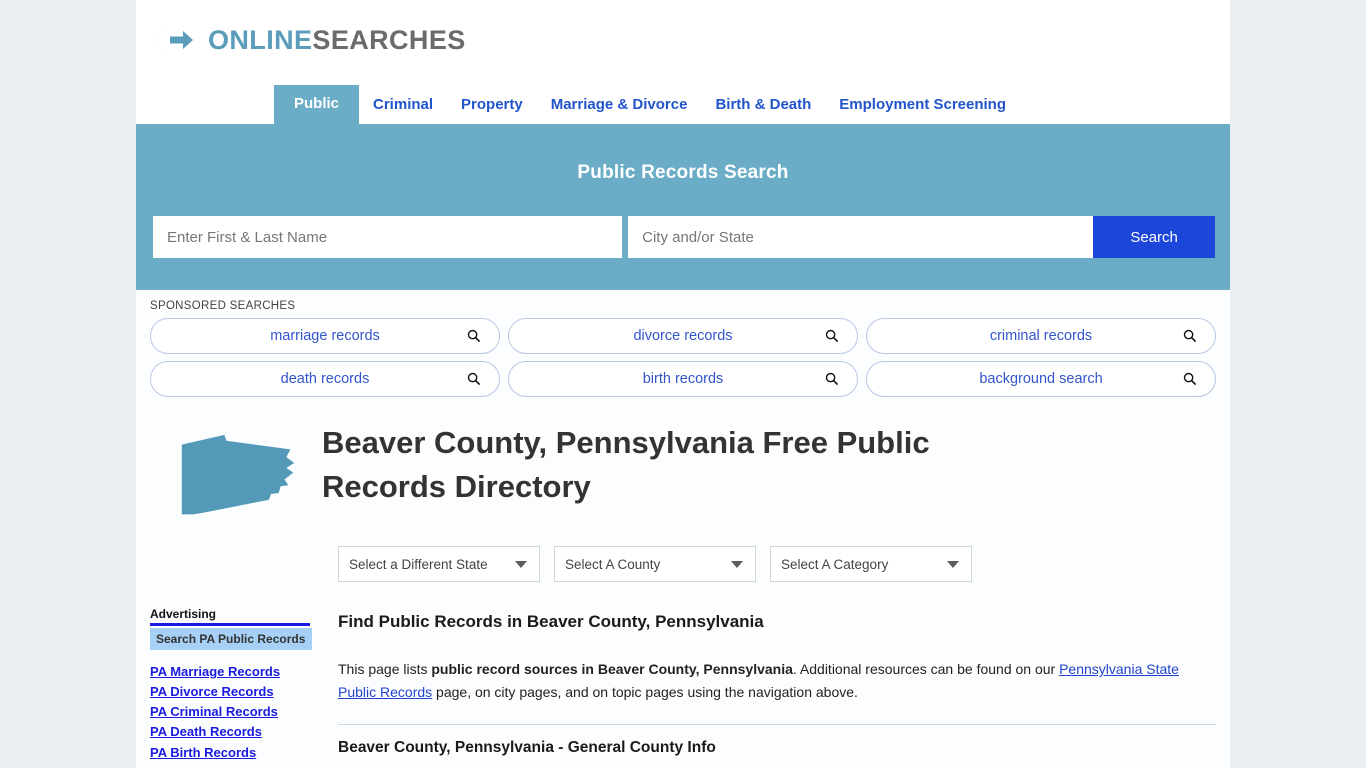  Describe the element at coordinates (492, 105) in the screenshot. I see `tab-property: Property` at that location.